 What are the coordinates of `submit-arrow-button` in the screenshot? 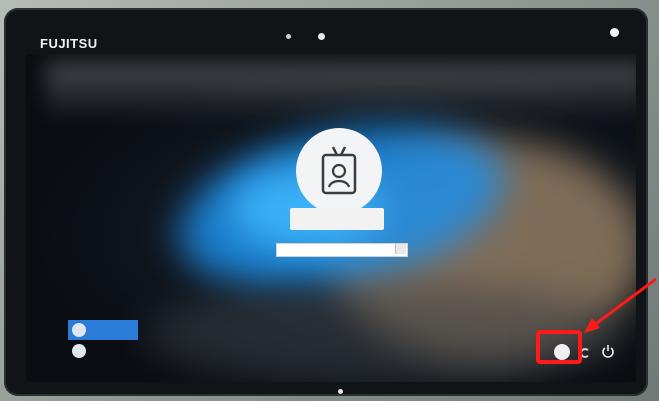 It's located at (400, 249).